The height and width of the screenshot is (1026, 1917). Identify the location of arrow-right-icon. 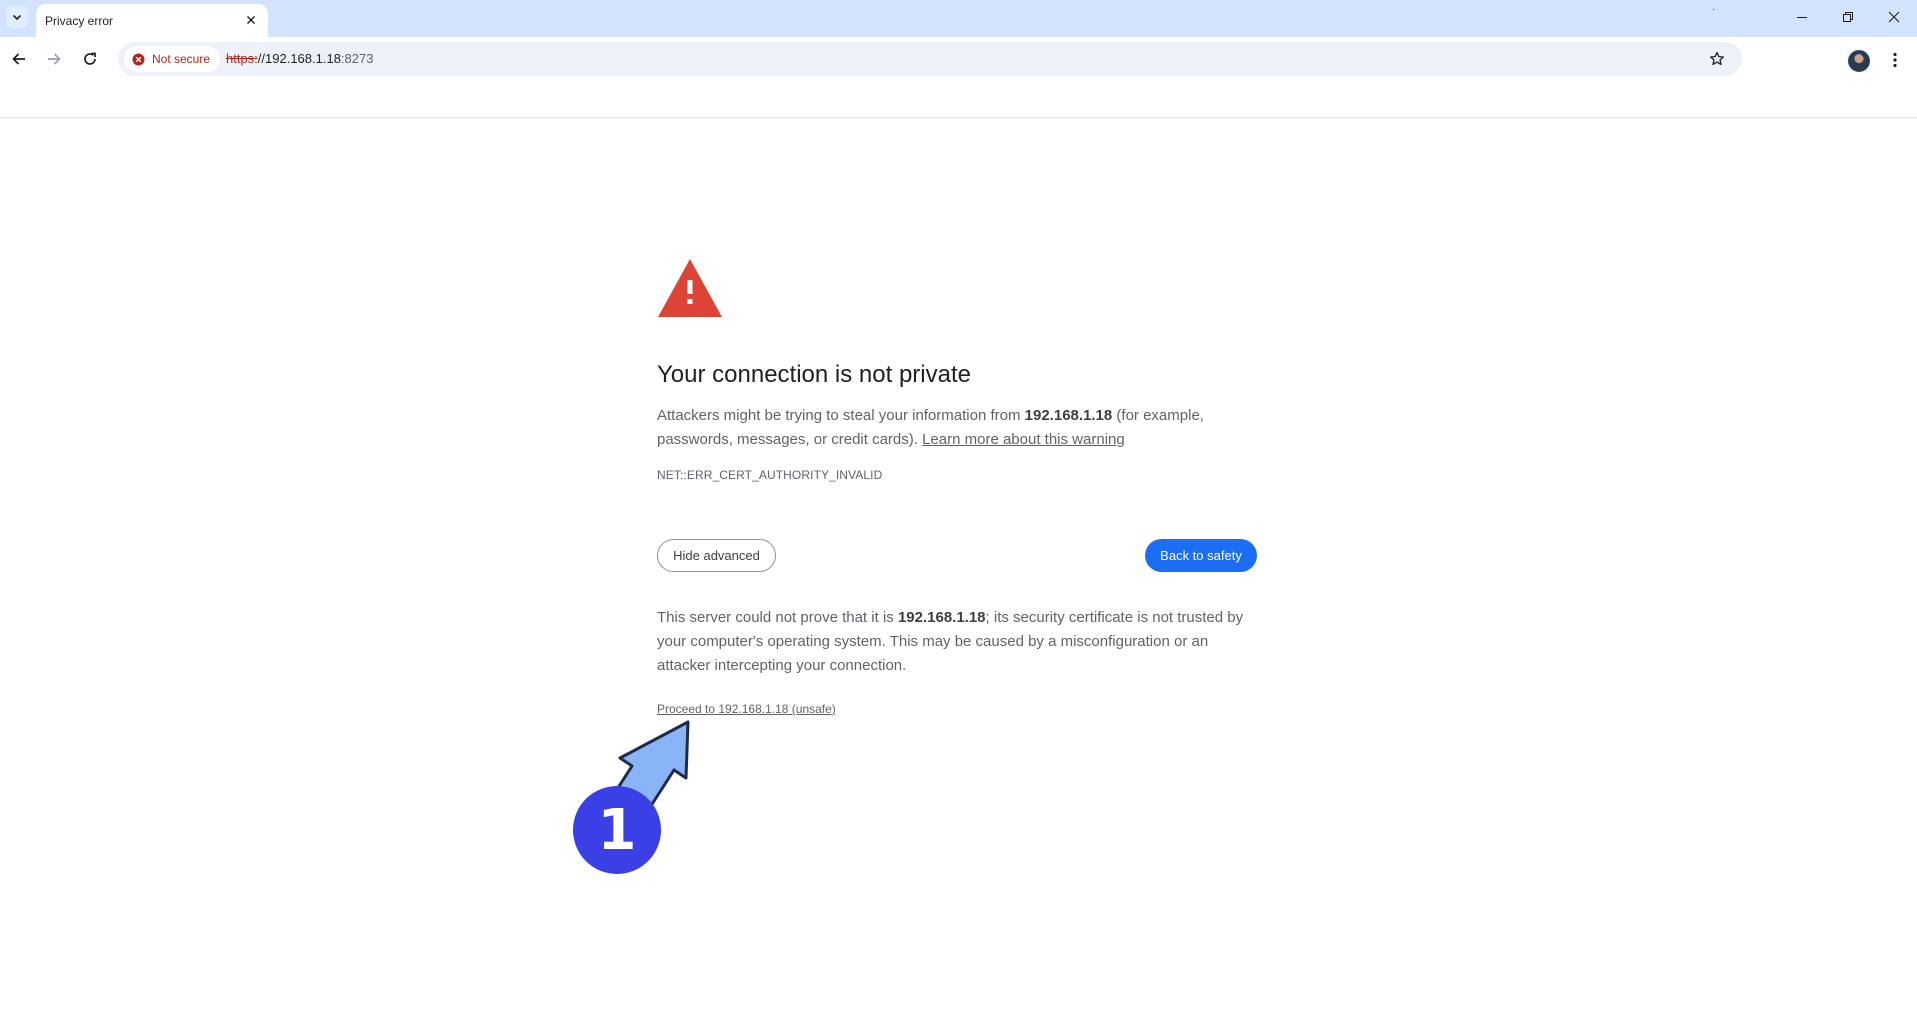
(54, 59).